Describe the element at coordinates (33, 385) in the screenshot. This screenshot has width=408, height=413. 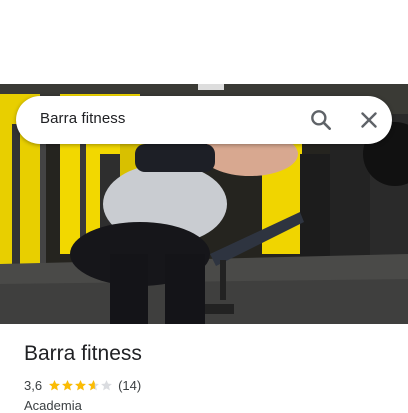
I see `rating-value: 3,6` at that location.